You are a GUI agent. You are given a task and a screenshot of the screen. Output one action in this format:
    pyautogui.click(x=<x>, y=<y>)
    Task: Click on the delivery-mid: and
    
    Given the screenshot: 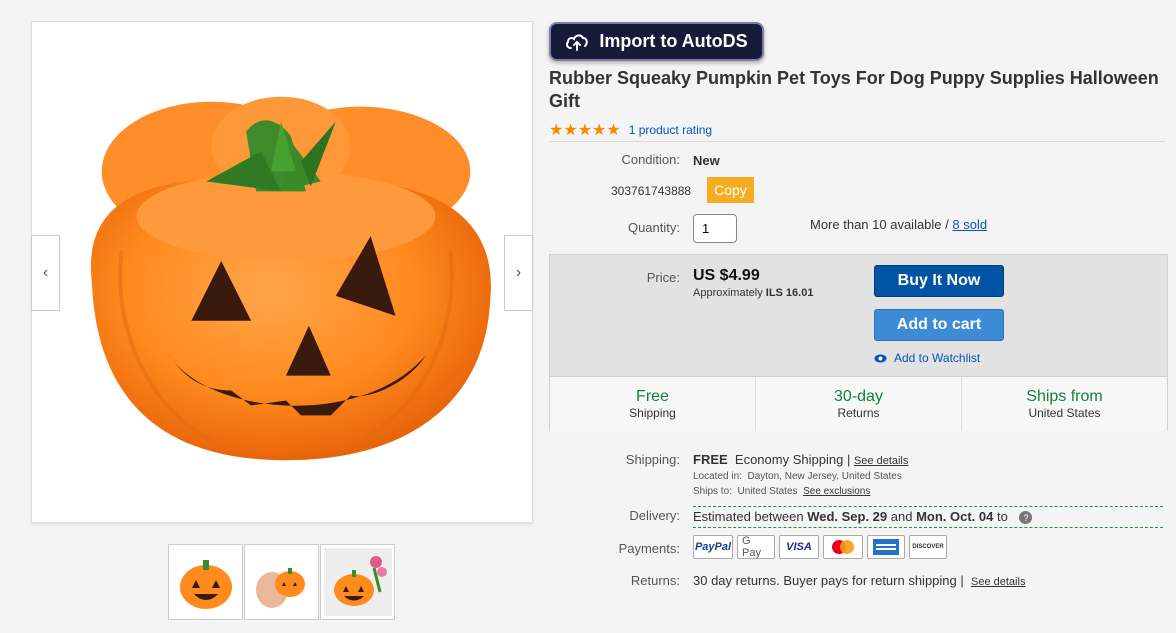 What is the action you would take?
    pyautogui.click(x=902, y=516)
    